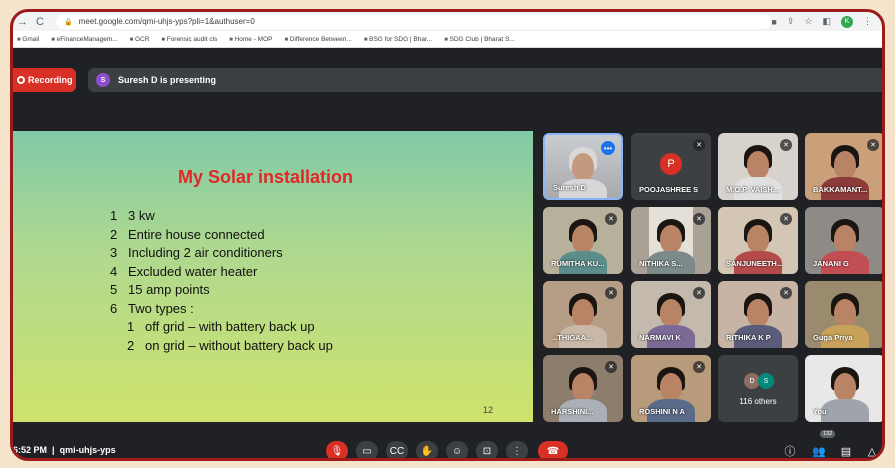 The height and width of the screenshot is (468, 895). Describe the element at coordinates (748, 337) in the screenshot. I see `participant-name: RITHIKA K P` at that location.